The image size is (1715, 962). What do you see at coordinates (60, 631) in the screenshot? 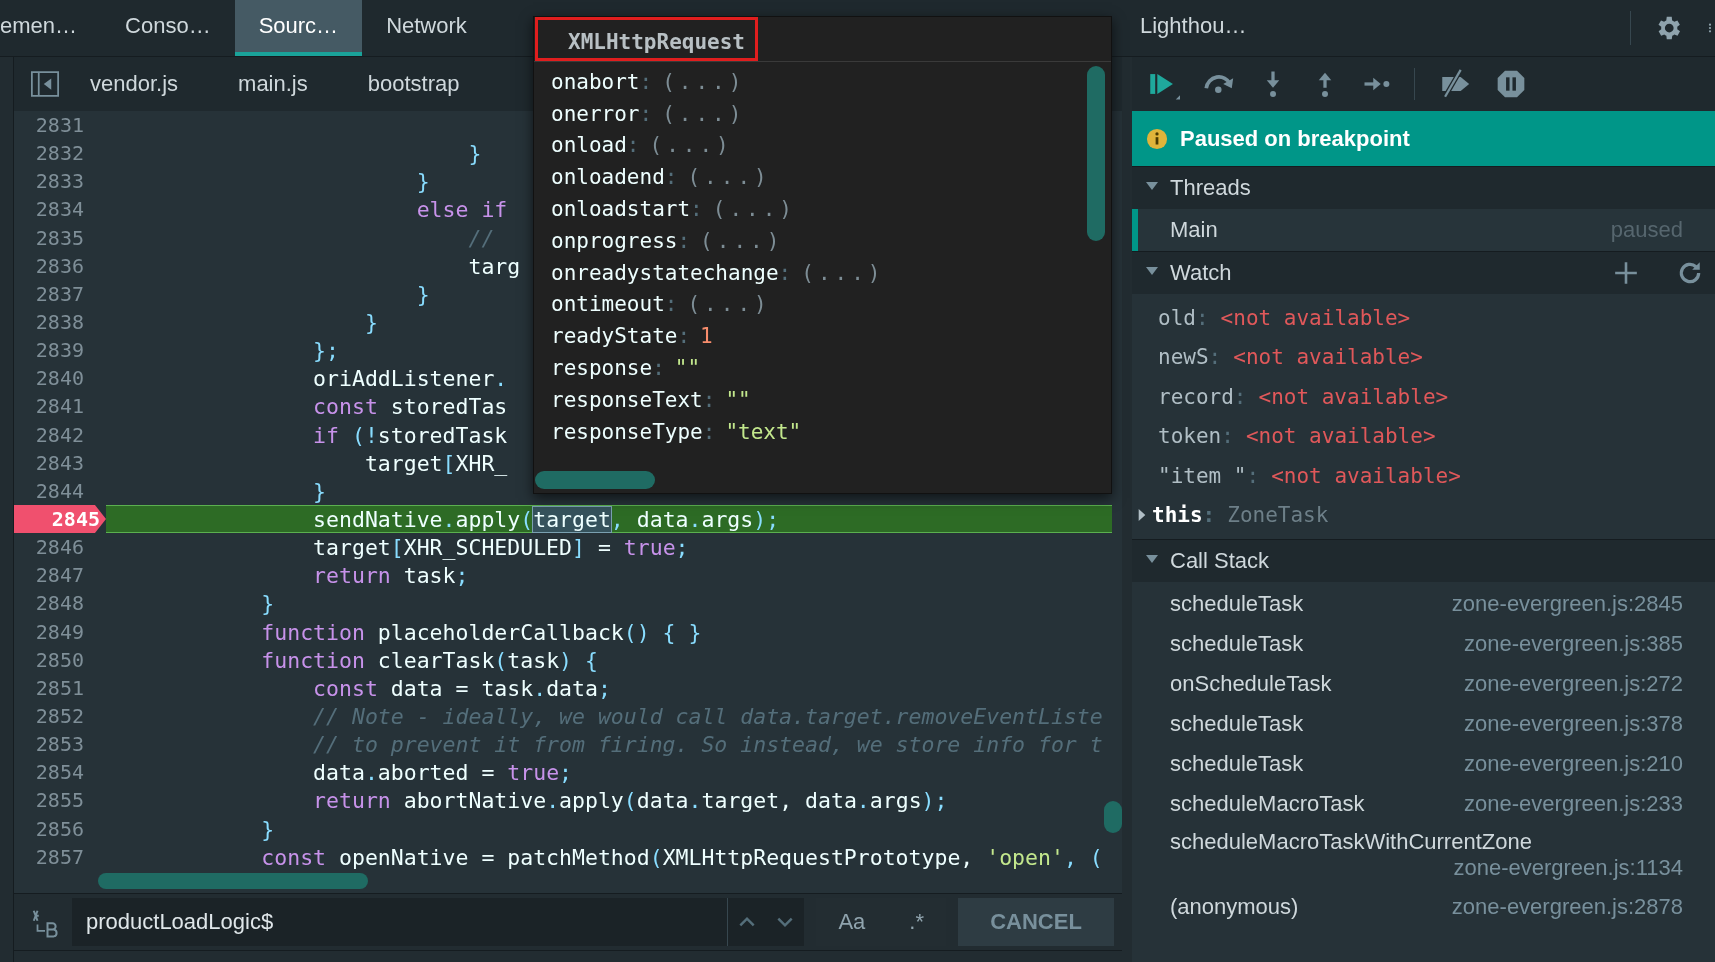
I see `line-number: 2849` at bounding box center [60, 631].